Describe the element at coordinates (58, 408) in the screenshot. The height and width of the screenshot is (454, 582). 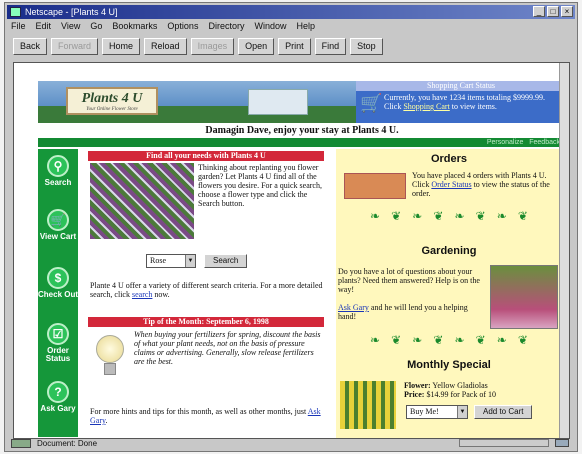
I see `nav-ask-gary-label: Ask Gary` at that location.